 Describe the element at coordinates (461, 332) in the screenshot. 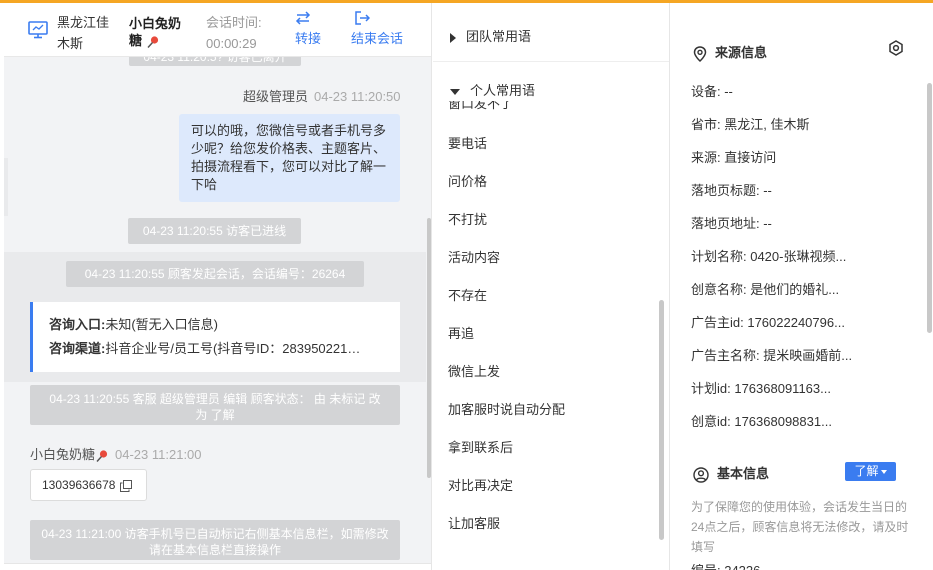

I see `phrase-item: 再追` at that location.